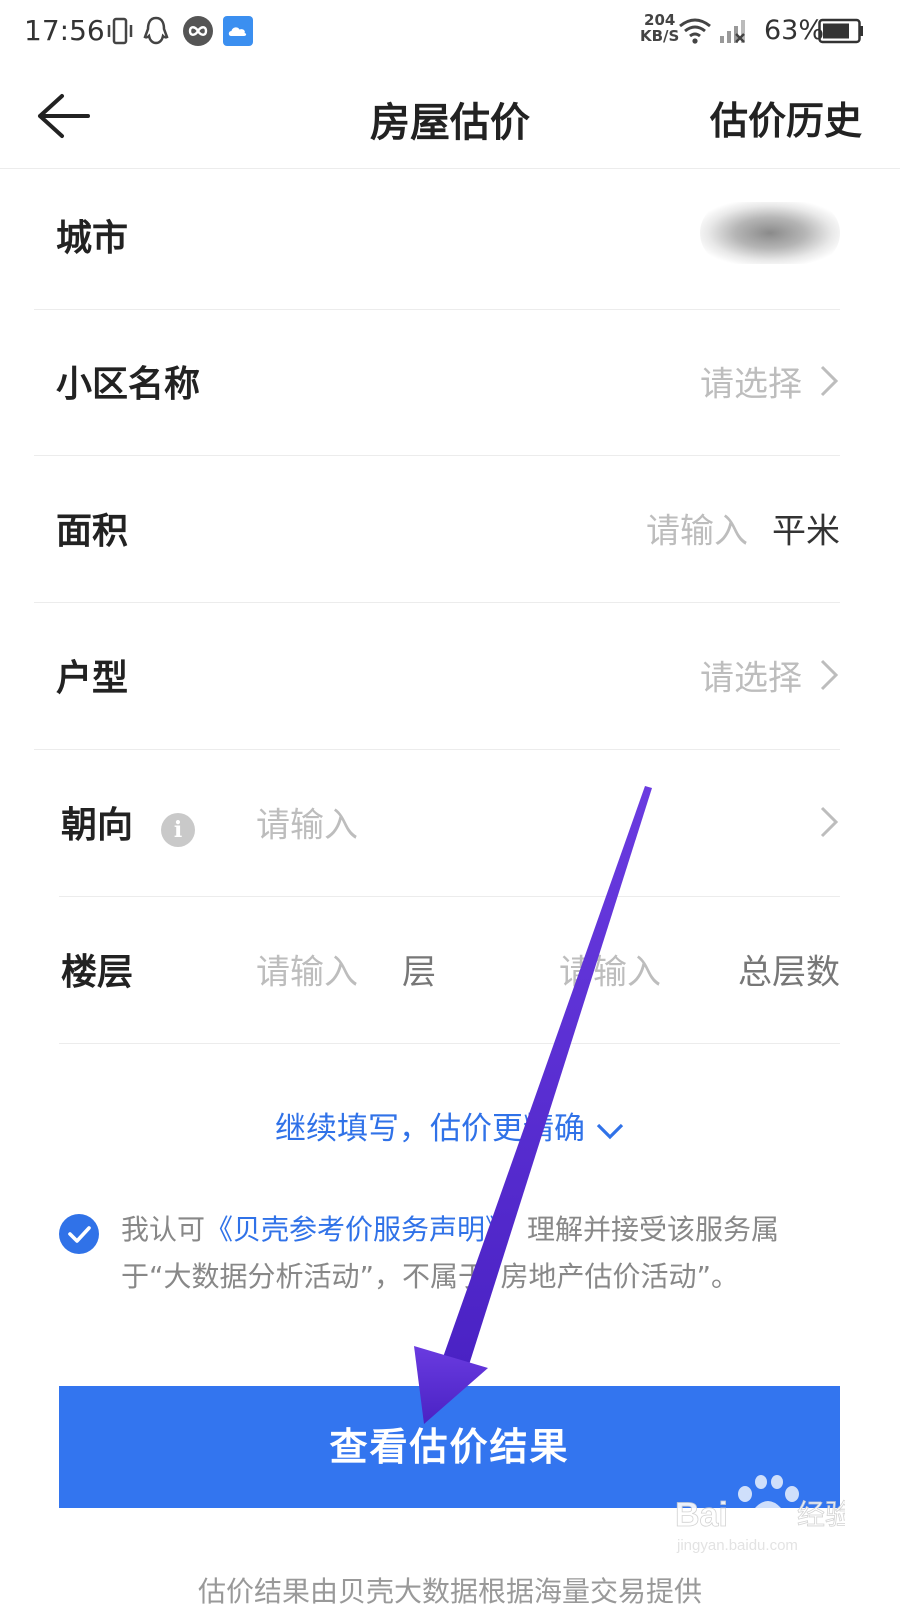 The image size is (900, 1610). Describe the element at coordinates (352, 1229) in the screenshot. I see `service-statement-link: 《贝壳参考价服务声明》` at that location.